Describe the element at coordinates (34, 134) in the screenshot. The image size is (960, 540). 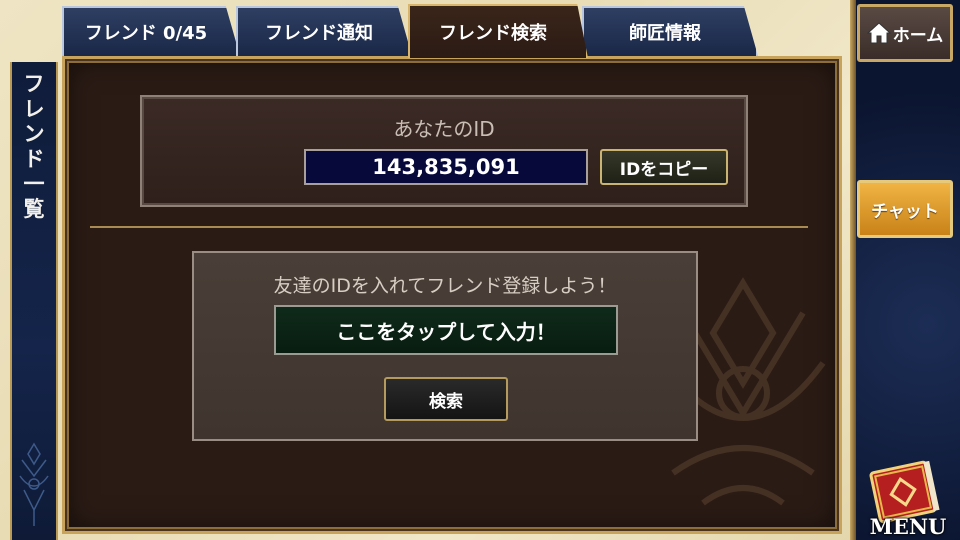
I see `side-title-char: ン` at that location.